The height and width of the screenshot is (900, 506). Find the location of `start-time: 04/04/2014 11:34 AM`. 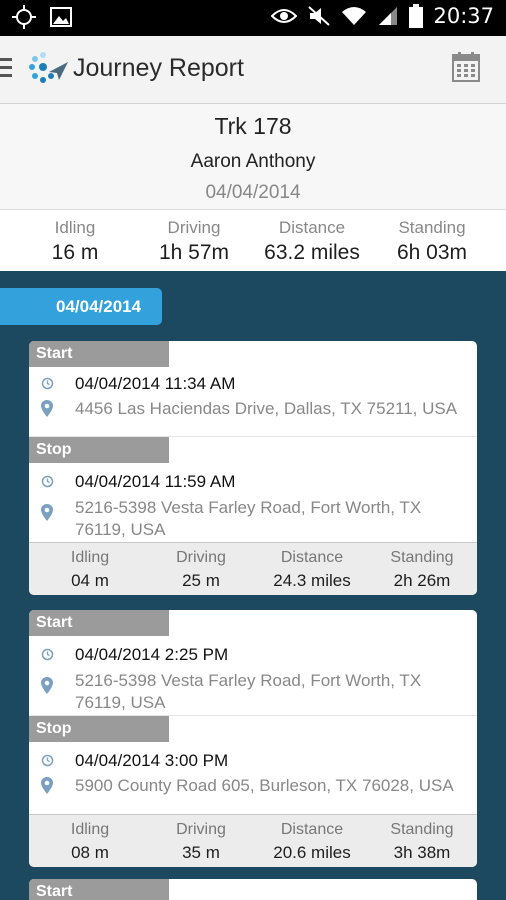

start-time: 04/04/2014 11:34 AM is located at coordinates (155, 383).